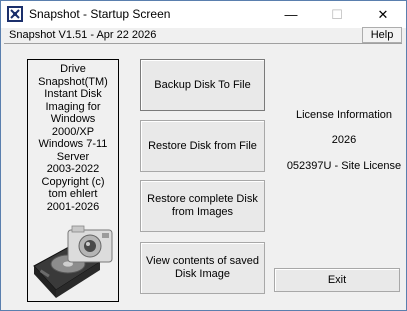 The image size is (407, 311). I want to click on help-button: Help, so click(382, 35).